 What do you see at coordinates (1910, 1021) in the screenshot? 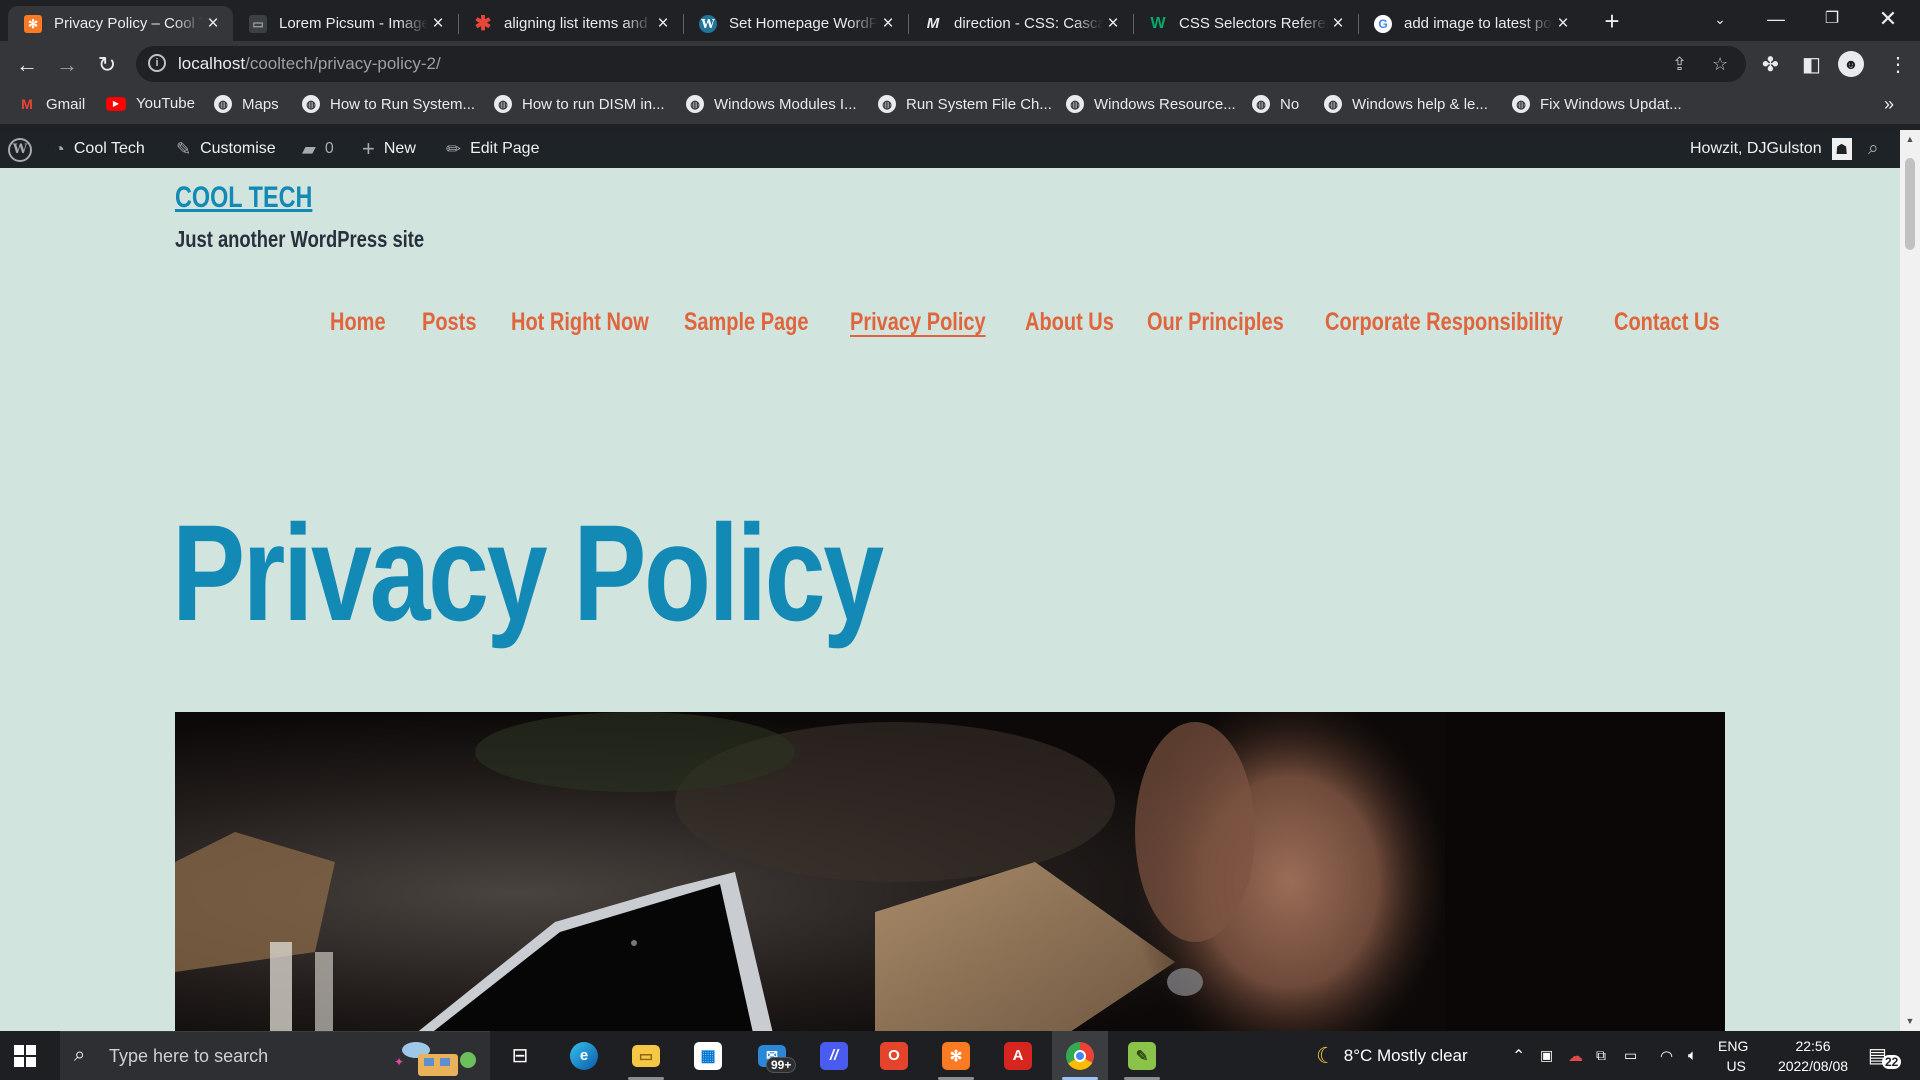
I see `scroll-down-arrow-icon: ▼` at bounding box center [1910, 1021].